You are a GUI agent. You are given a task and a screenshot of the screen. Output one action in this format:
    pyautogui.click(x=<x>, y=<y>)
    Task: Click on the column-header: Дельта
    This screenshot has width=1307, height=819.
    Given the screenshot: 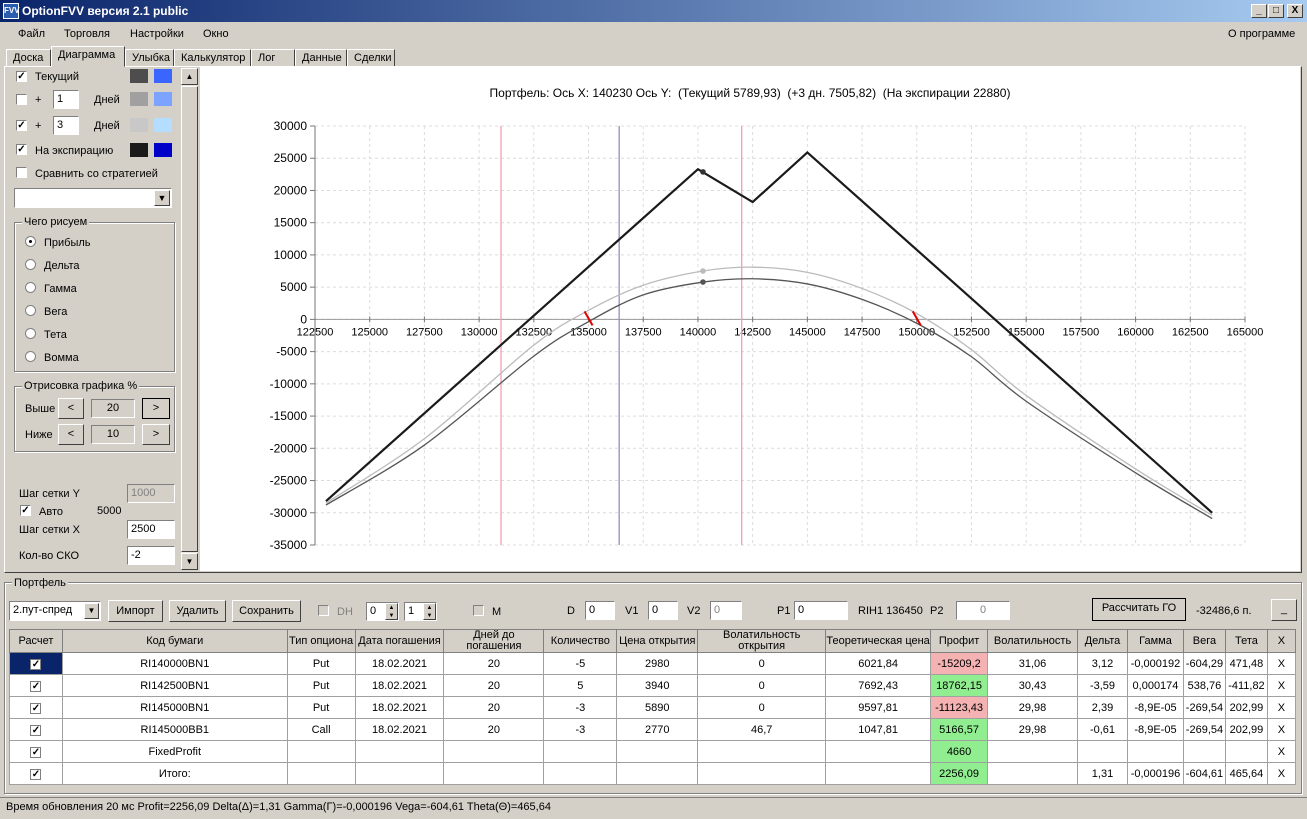 What is the action you would take?
    pyautogui.click(x=1102, y=641)
    